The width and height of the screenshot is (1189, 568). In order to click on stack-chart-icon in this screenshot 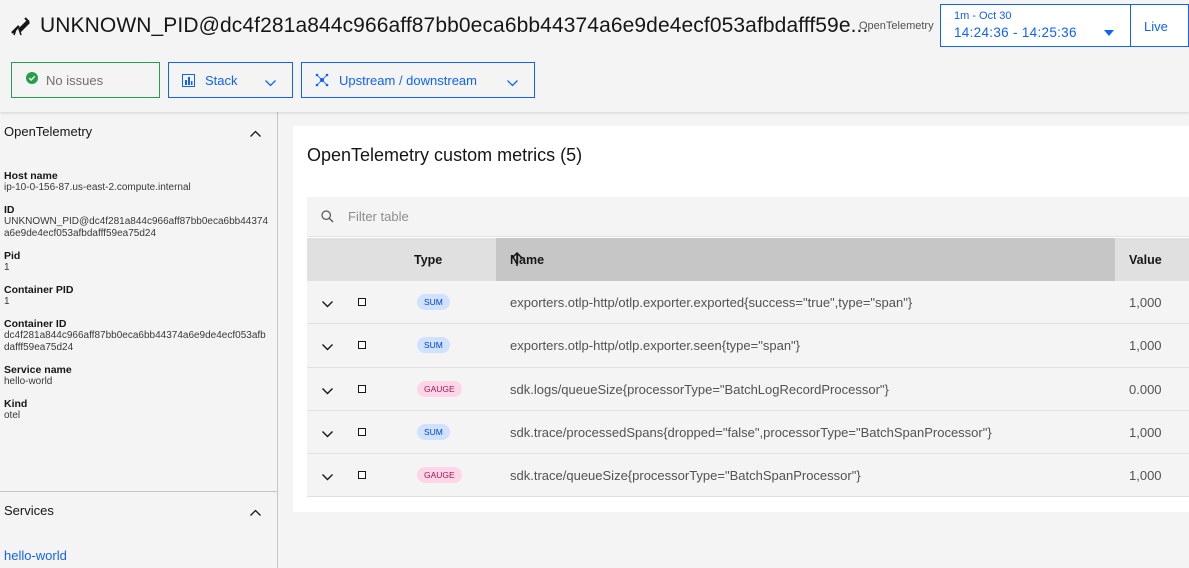, I will do `click(188, 80)`.